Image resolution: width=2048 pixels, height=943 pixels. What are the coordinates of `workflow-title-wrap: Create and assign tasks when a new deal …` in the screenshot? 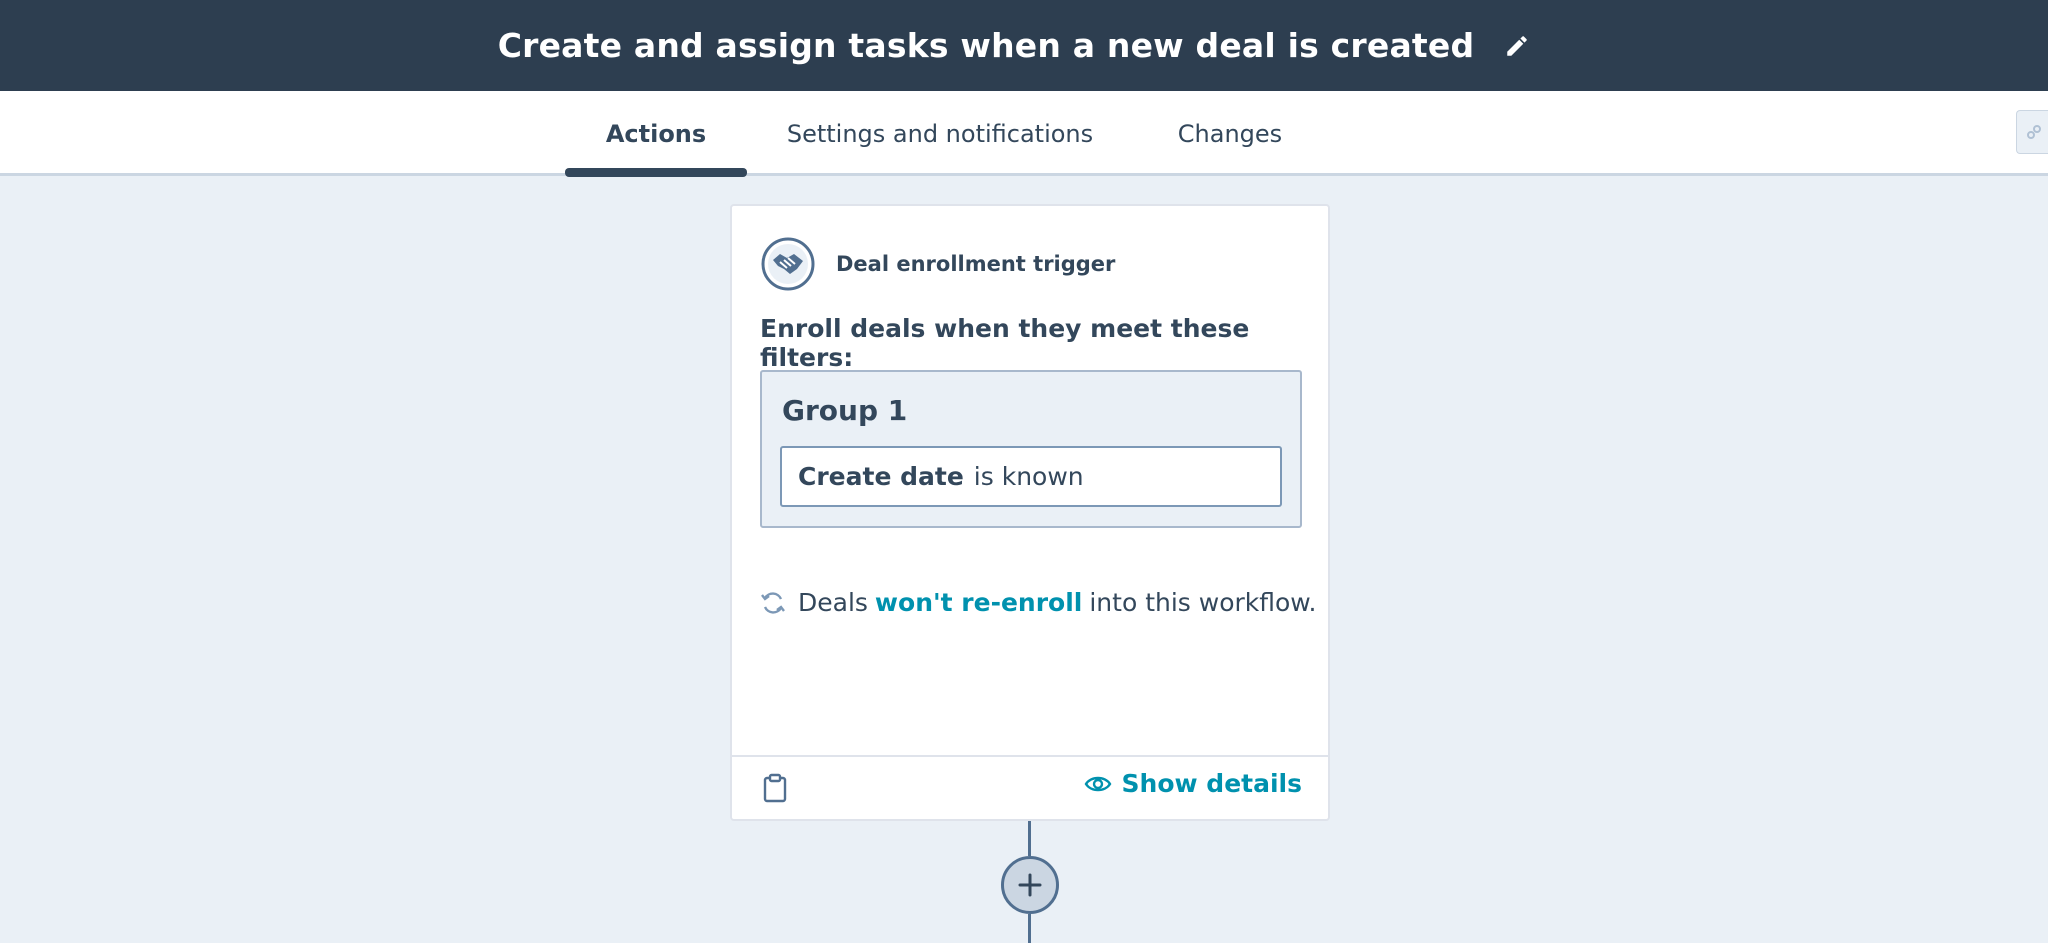 It's located at (1014, 45).